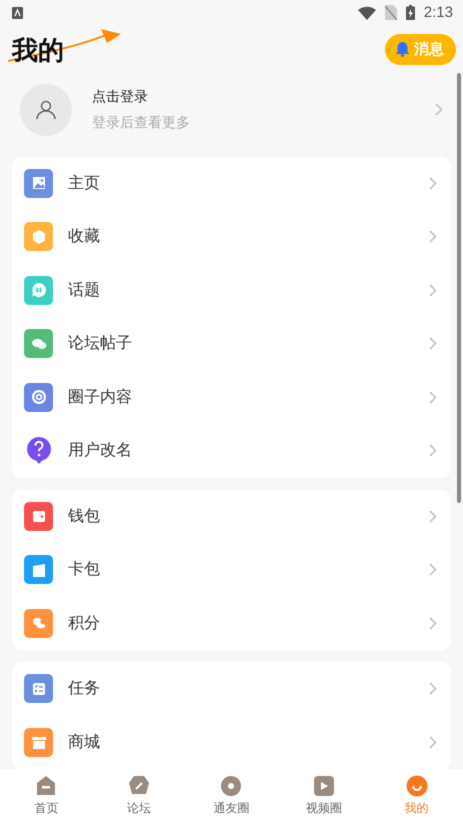  Describe the element at coordinates (231, 109) in the screenshot. I see `login-row: 点击登录 登录后查看更多` at that location.